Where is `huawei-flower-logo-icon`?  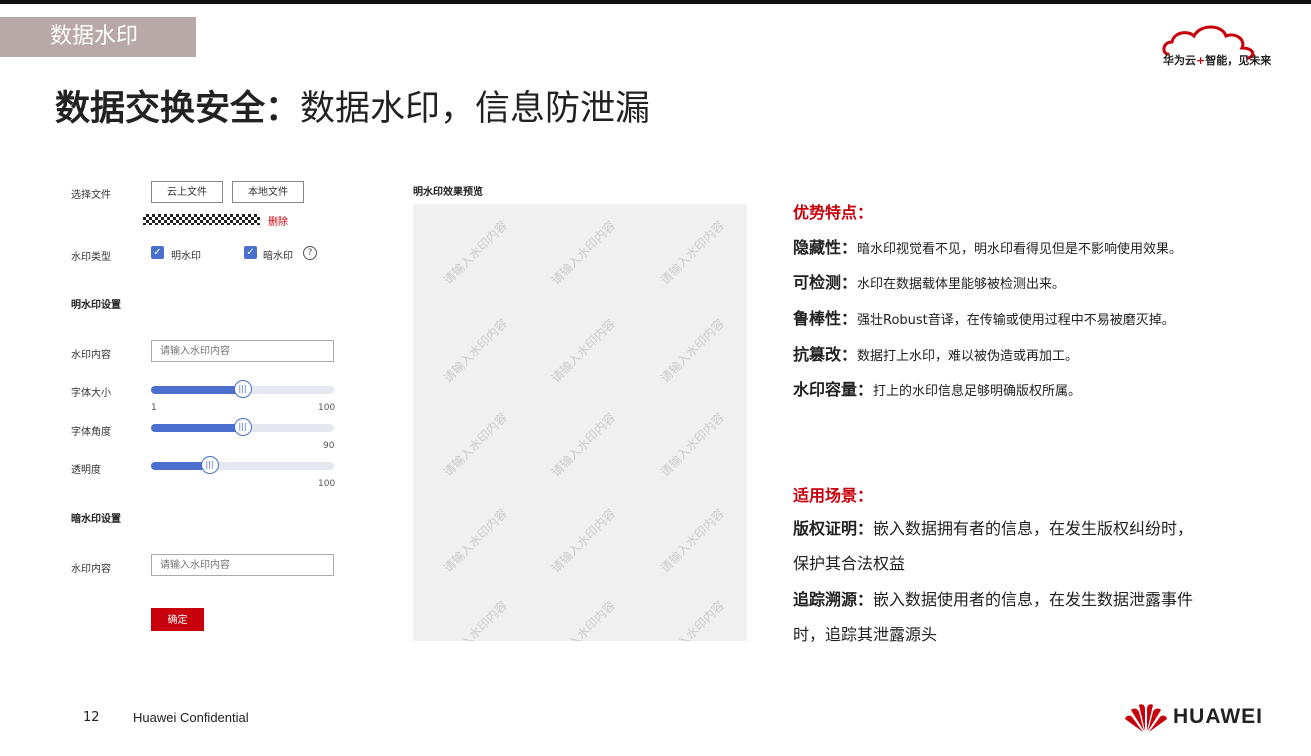
huawei-flower-logo-icon is located at coordinates (1146, 718).